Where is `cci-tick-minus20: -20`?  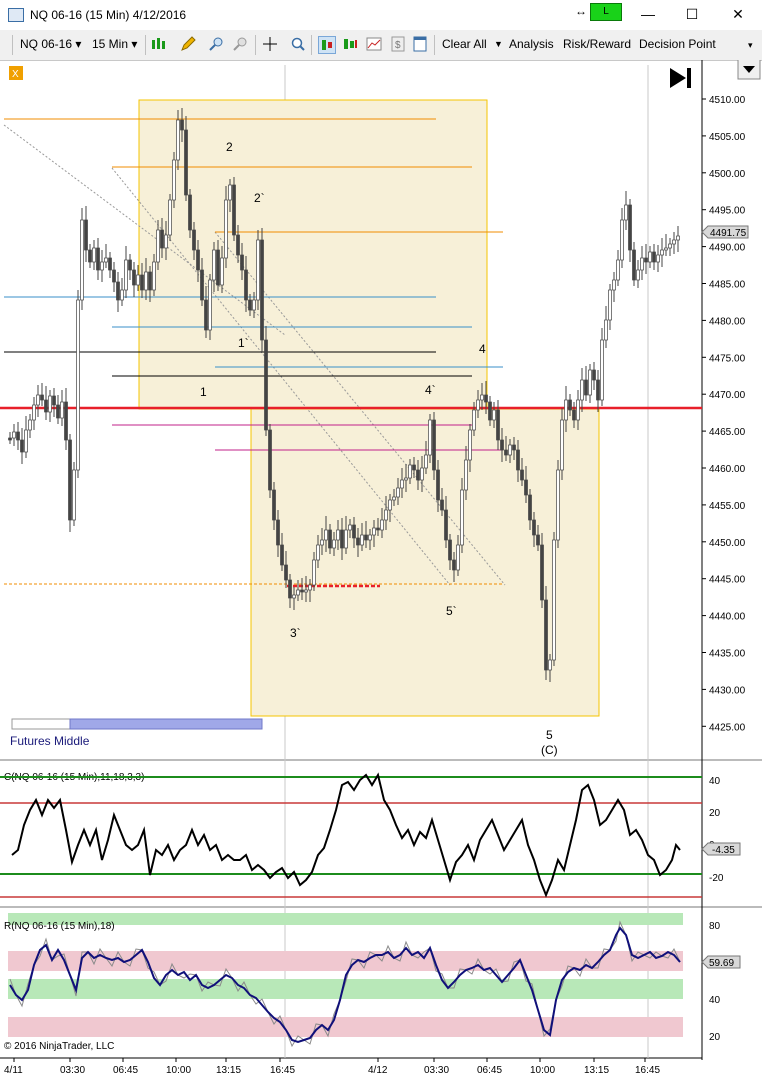
cci-tick-minus20: -20 is located at coordinates (716, 878).